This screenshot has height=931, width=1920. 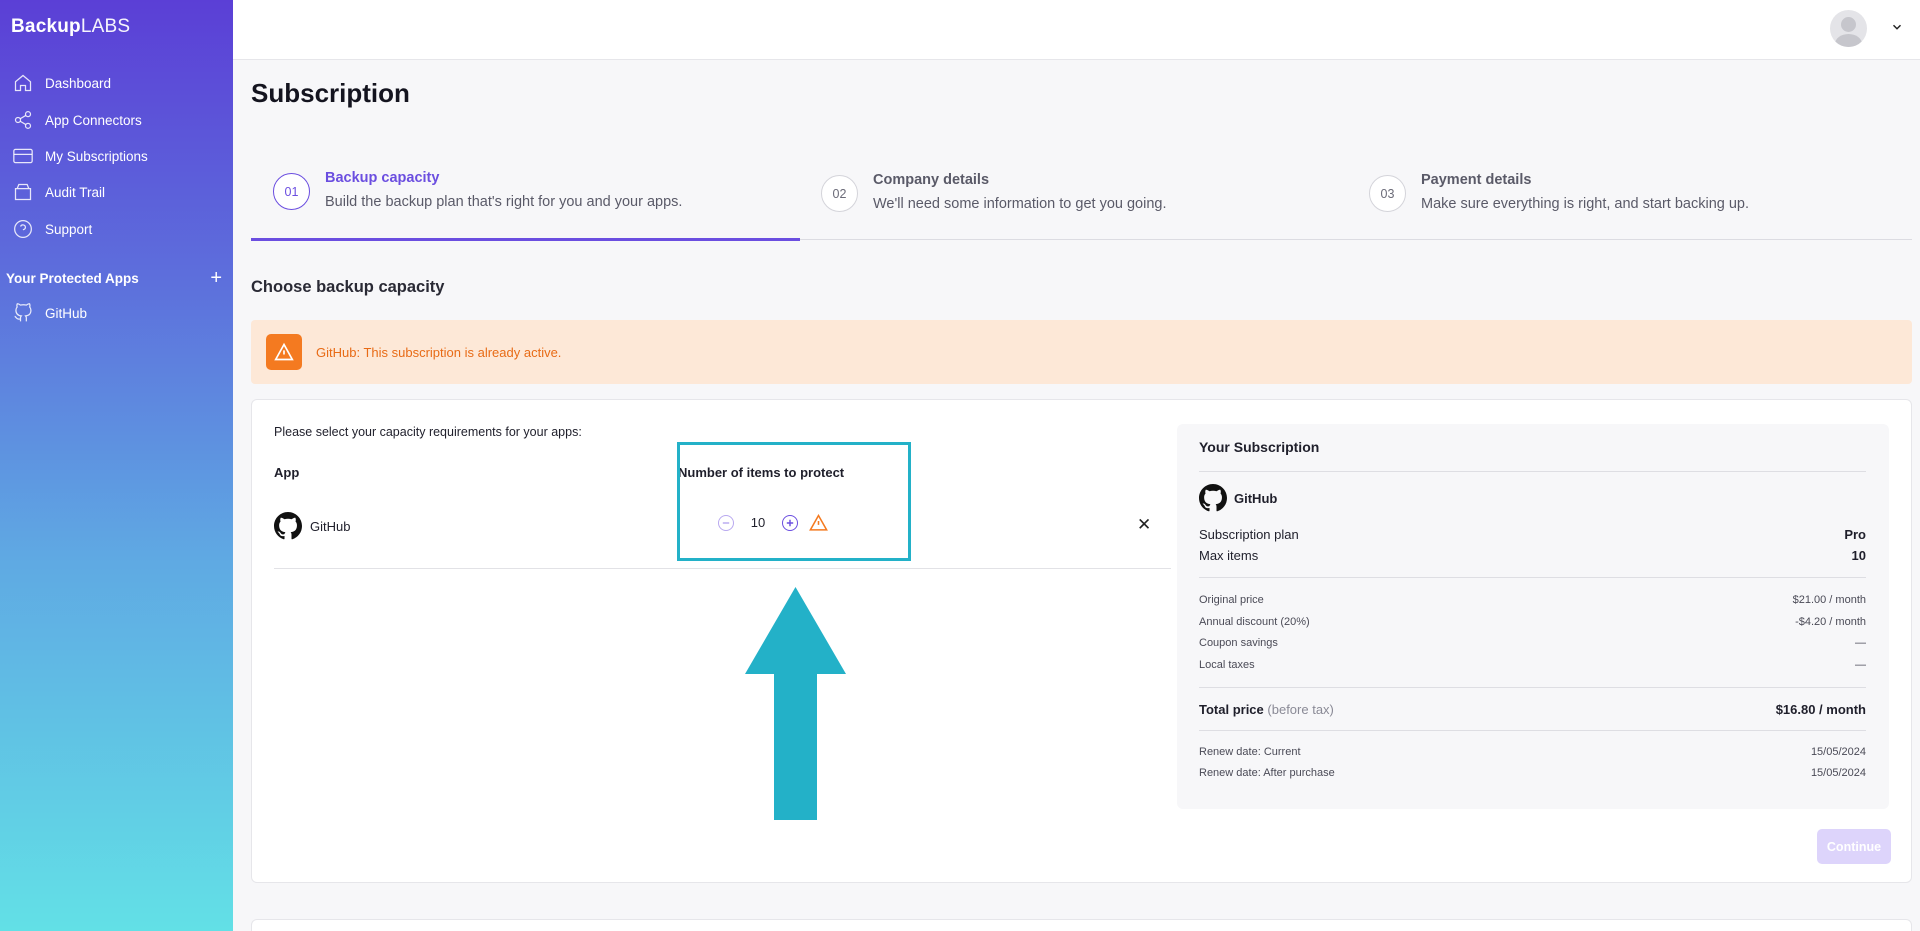 I want to click on step-title: Backup capacity, so click(x=382, y=178).